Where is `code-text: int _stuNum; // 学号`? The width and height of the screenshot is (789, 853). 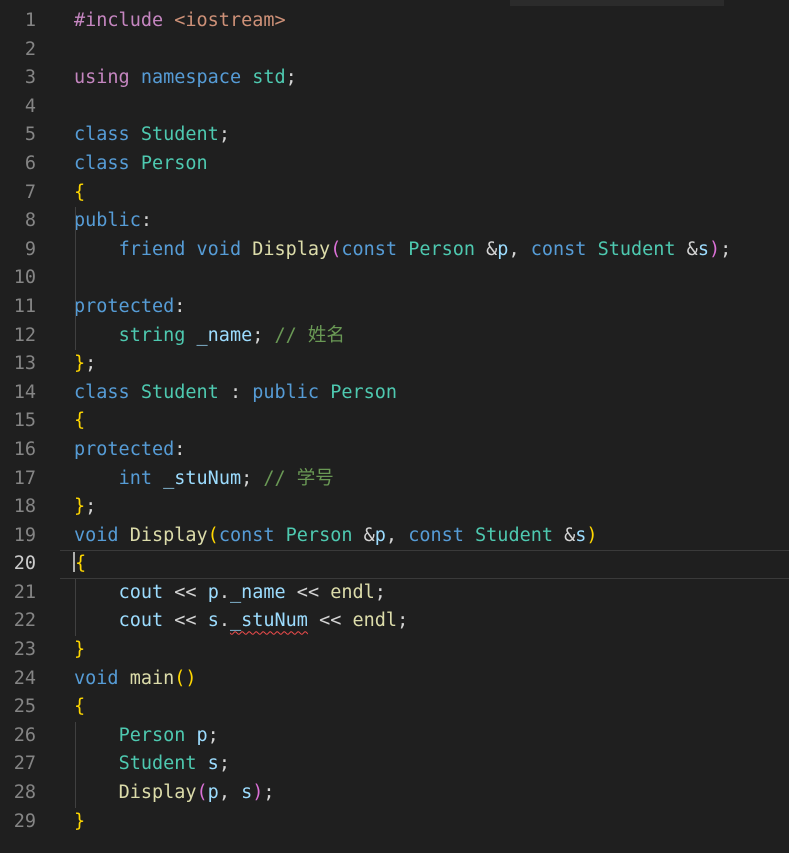 code-text: int _stuNum; // 学号 is located at coordinates (204, 479).